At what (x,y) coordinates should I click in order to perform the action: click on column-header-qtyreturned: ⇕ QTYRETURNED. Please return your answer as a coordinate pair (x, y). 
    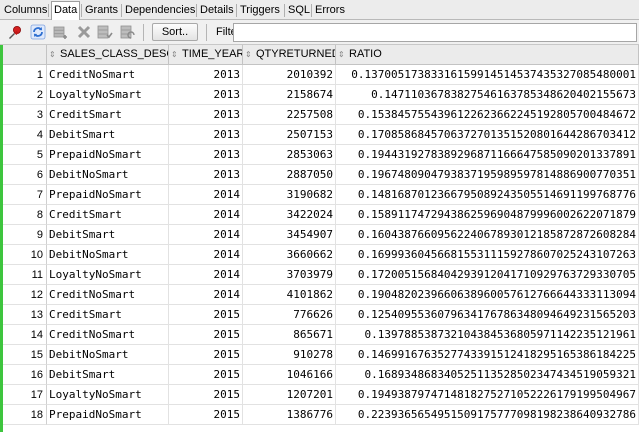
    Looking at the image, I should click on (289, 55).